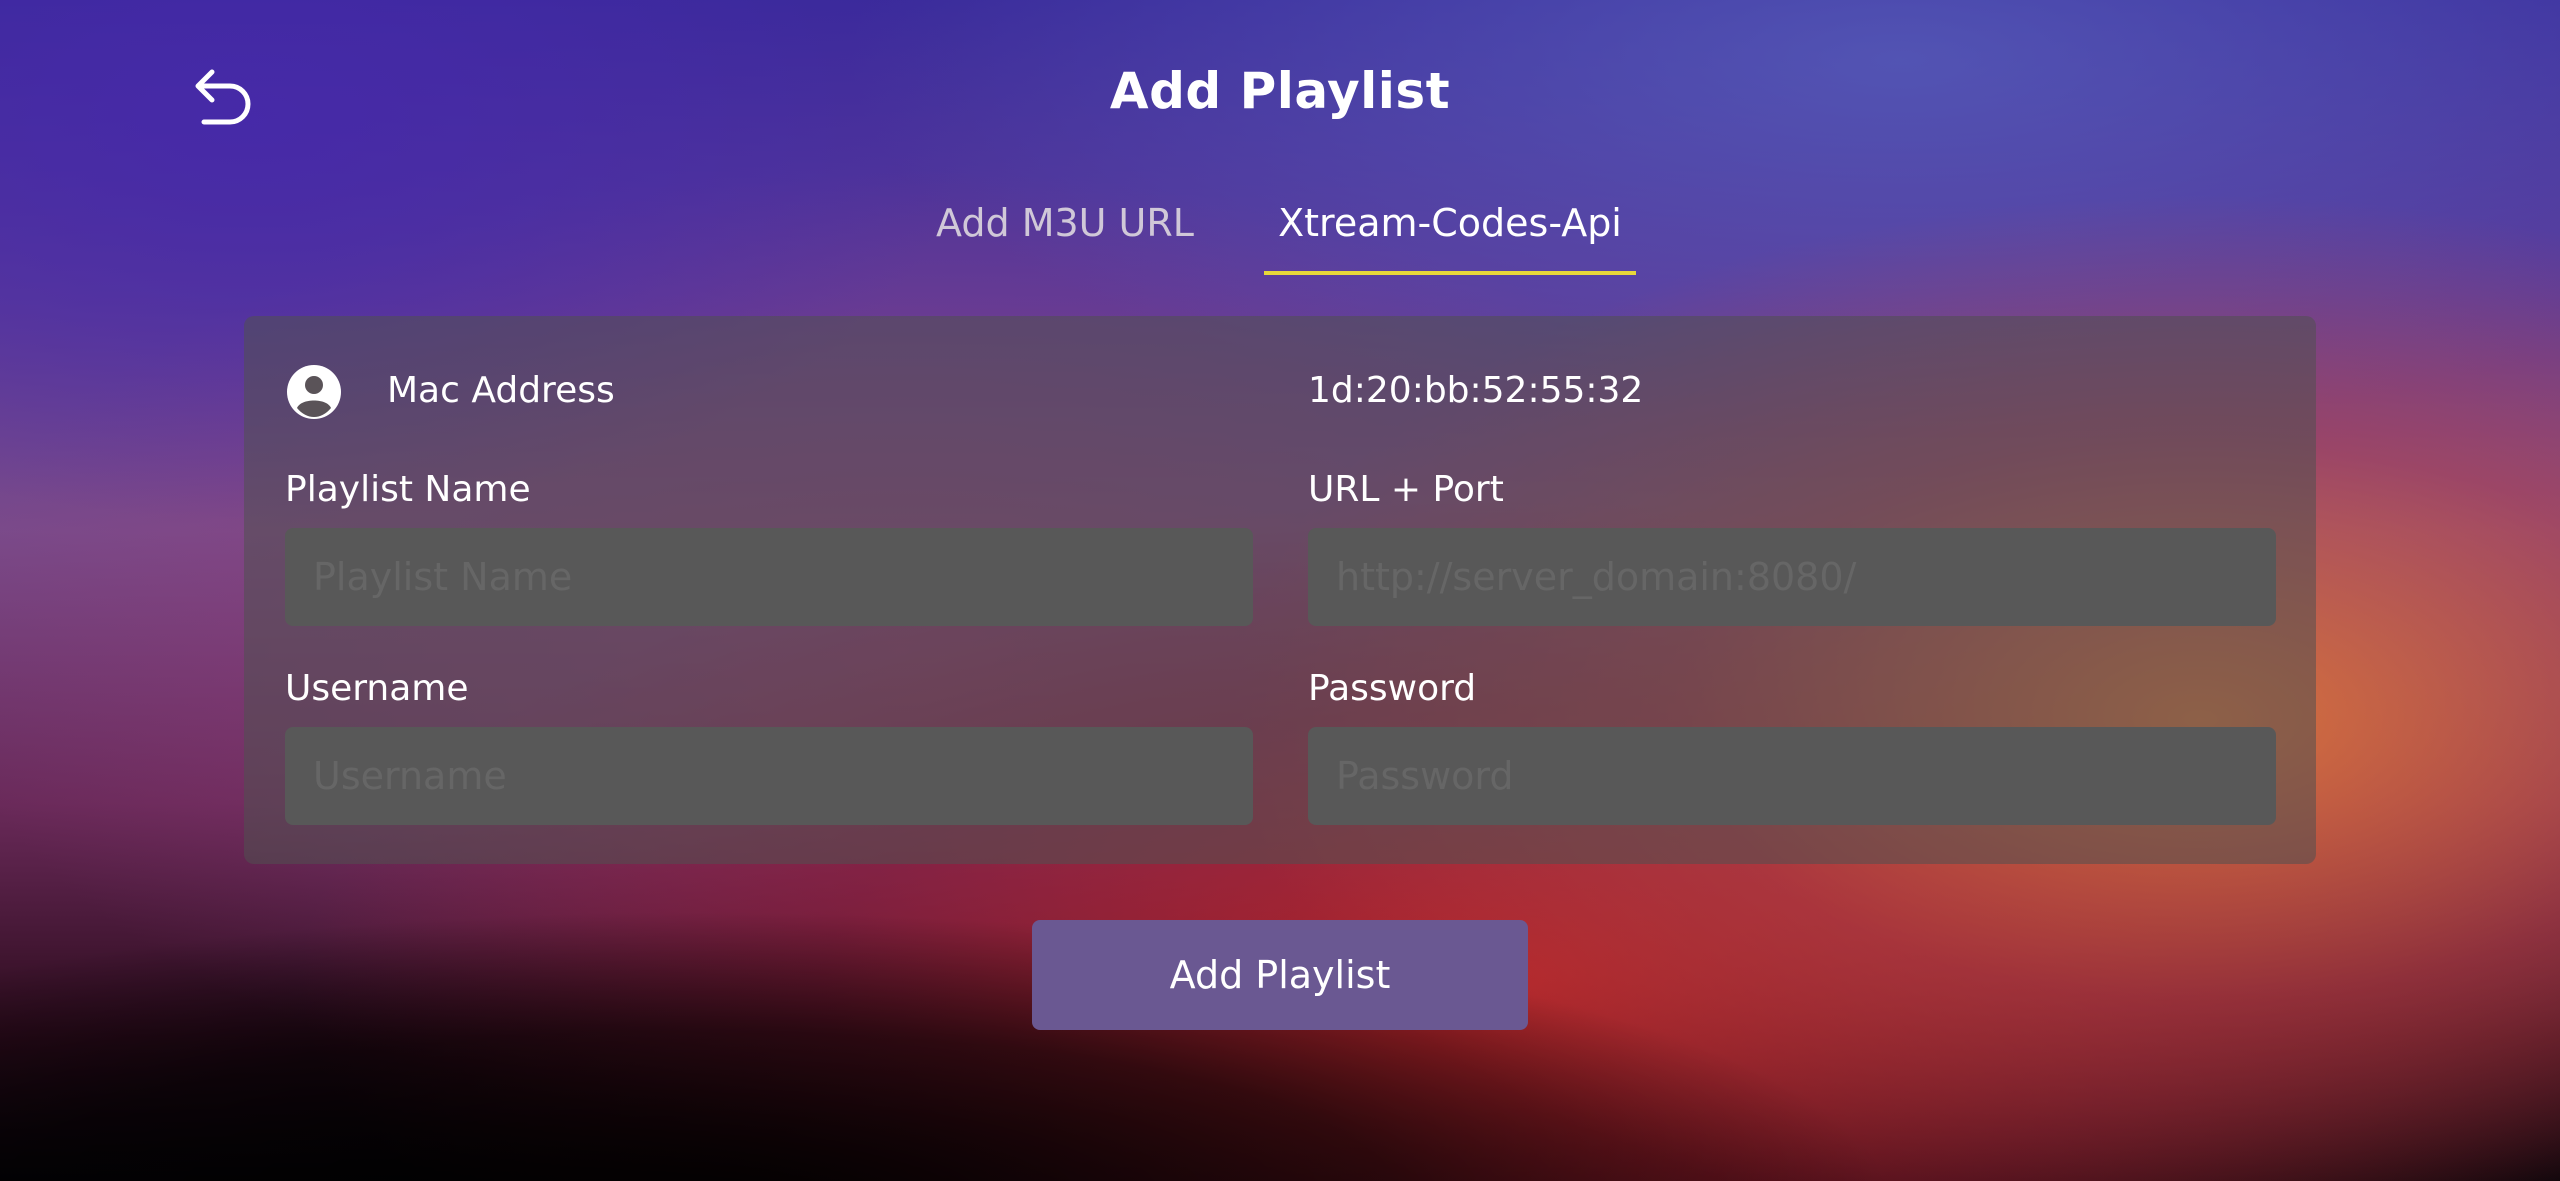  Describe the element at coordinates (1392, 688) in the screenshot. I see `password-label: Password` at that location.